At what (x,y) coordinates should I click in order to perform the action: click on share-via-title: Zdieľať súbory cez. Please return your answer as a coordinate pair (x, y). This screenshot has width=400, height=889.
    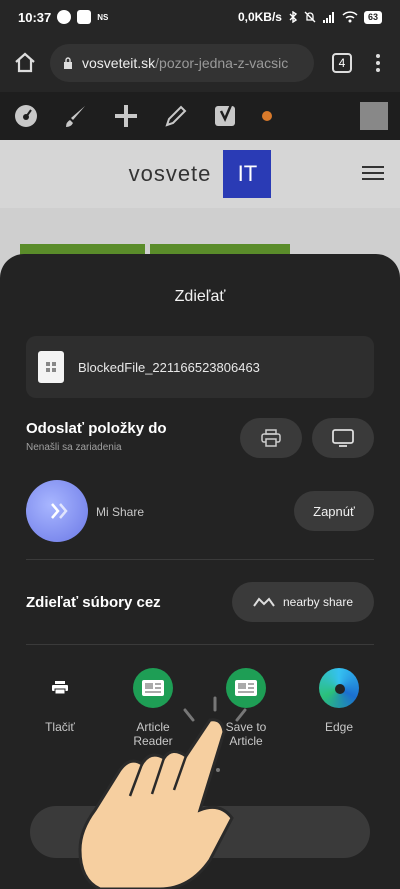
    Looking at the image, I should click on (93, 602).